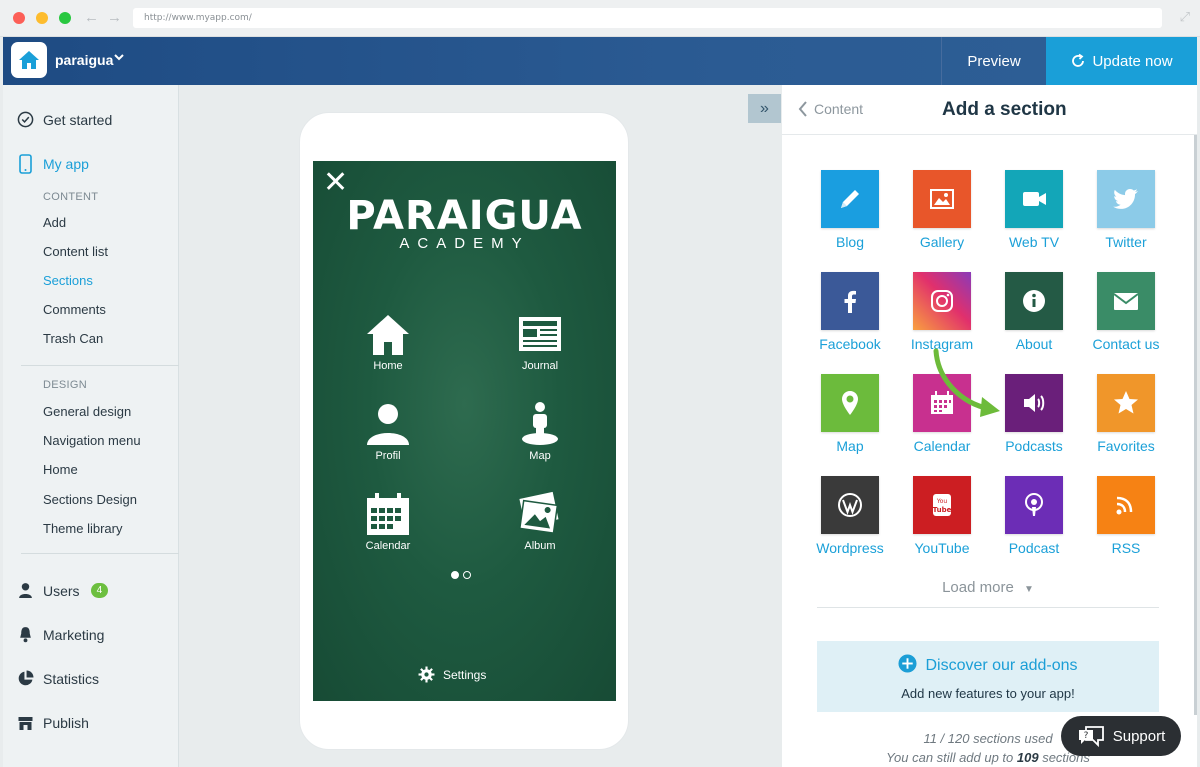 This screenshot has width=1200, height=767. Describe the element at coordinates (1126, 516) in the screenshot. I see `section-tile-rss: RSS` at that location.